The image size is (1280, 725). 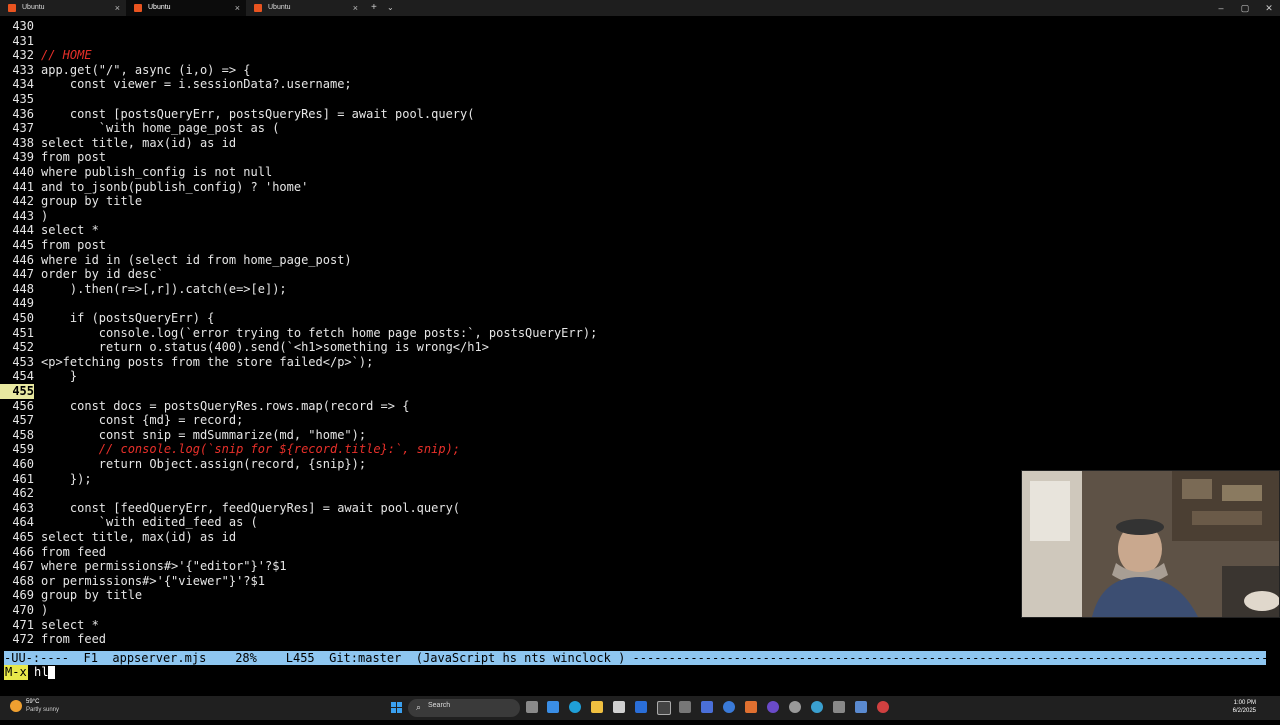 What do you see at coordinates (635, 172) in the screenshot?
I see `code-line: 440 where publish_config is not null` at bounding box center [635, 172].